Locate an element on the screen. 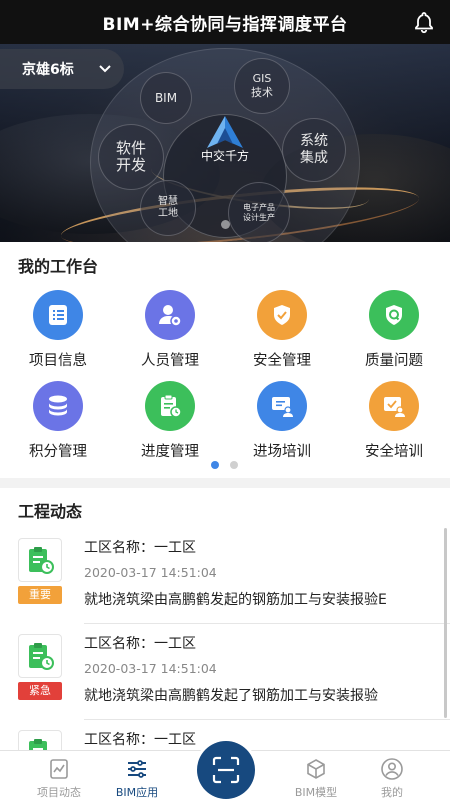 The height and width of the screenshot is (800, 450). workbench-item-entry-training: 进场培训 is located at coordinates (282, 424).